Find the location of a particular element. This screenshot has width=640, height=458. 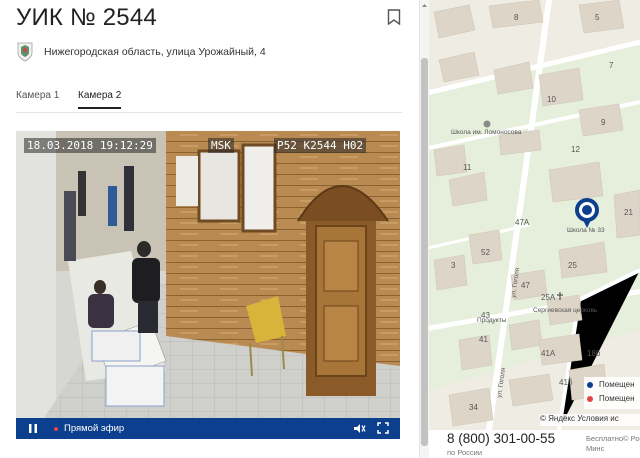

map-building-18b: 18б is located at coordinates (594, 353).